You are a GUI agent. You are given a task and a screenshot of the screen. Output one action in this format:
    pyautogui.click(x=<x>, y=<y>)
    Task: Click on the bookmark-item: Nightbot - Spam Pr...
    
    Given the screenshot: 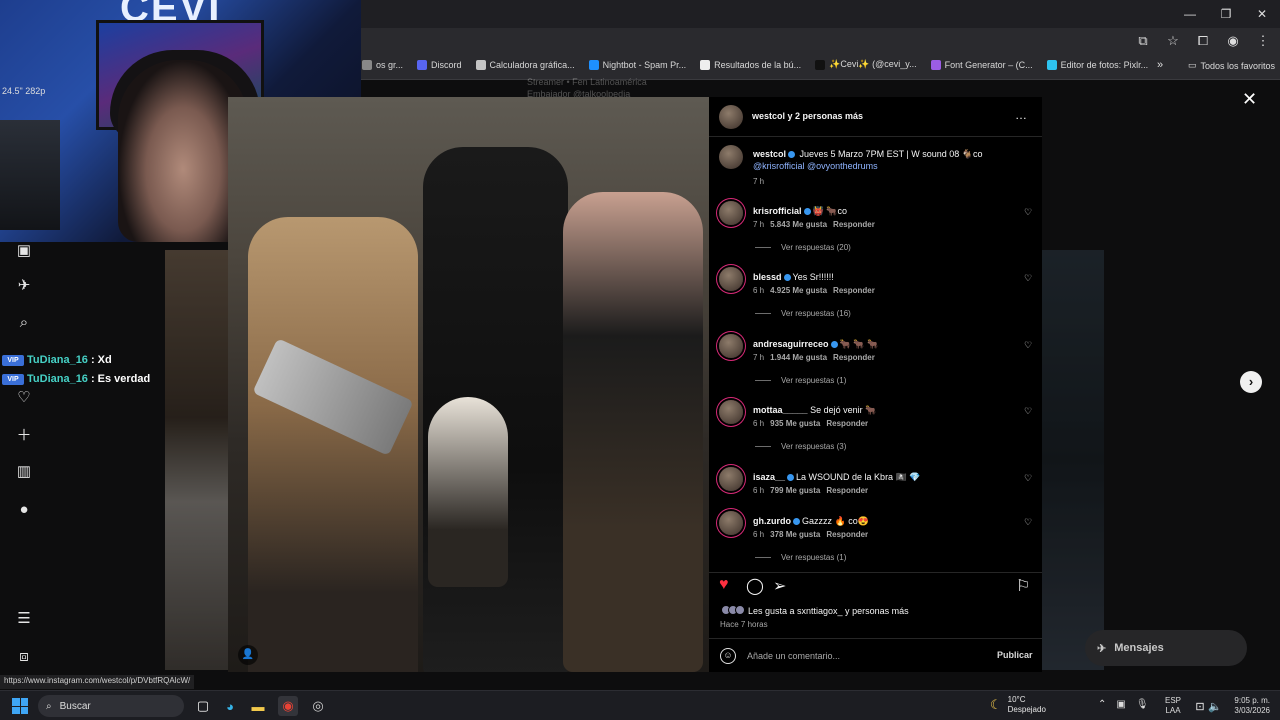 What is the action you would take?
    pyautogui.click(x=637, y=64)
    